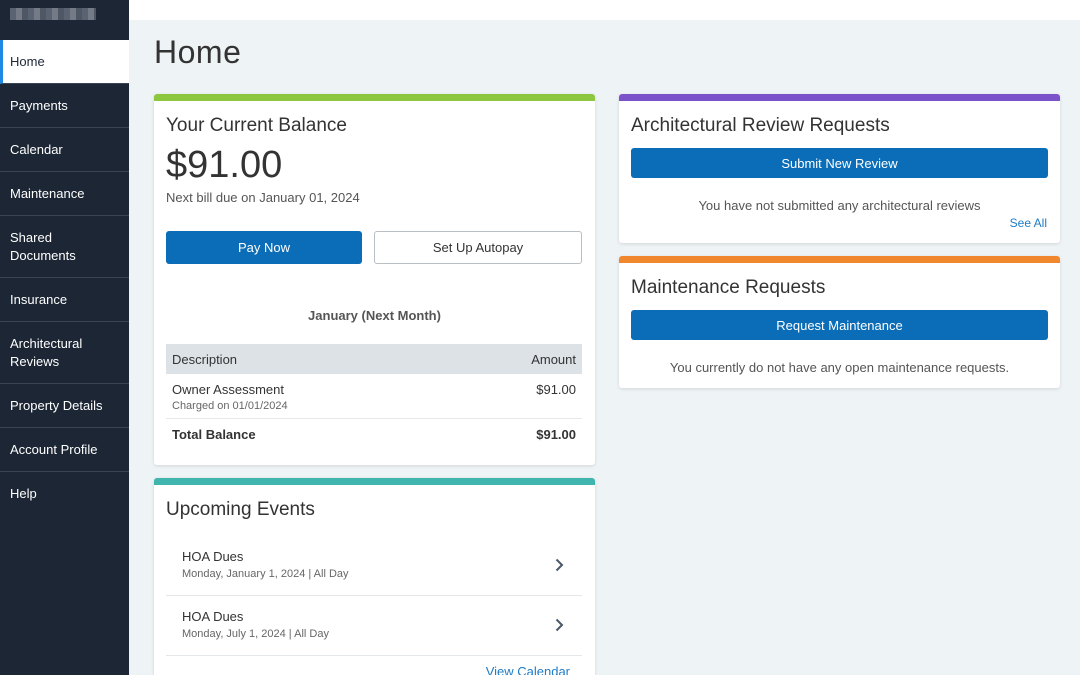 This screenshot has height=675, width=1080. What do you see at coordinates (224, 165) in the screenshot?
I see `balance-amount: $91.00` at bounding box center [224, 165].